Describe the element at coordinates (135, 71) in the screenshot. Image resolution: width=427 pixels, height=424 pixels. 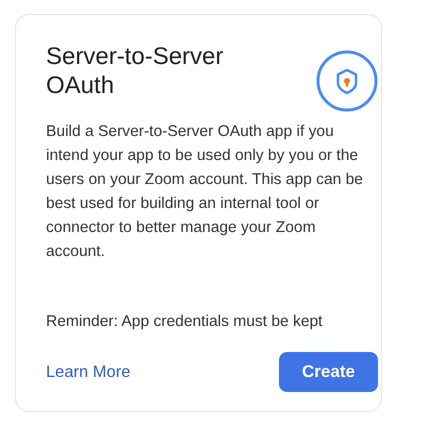
I see `card-title: Server-to-Server OAuth` at that location.